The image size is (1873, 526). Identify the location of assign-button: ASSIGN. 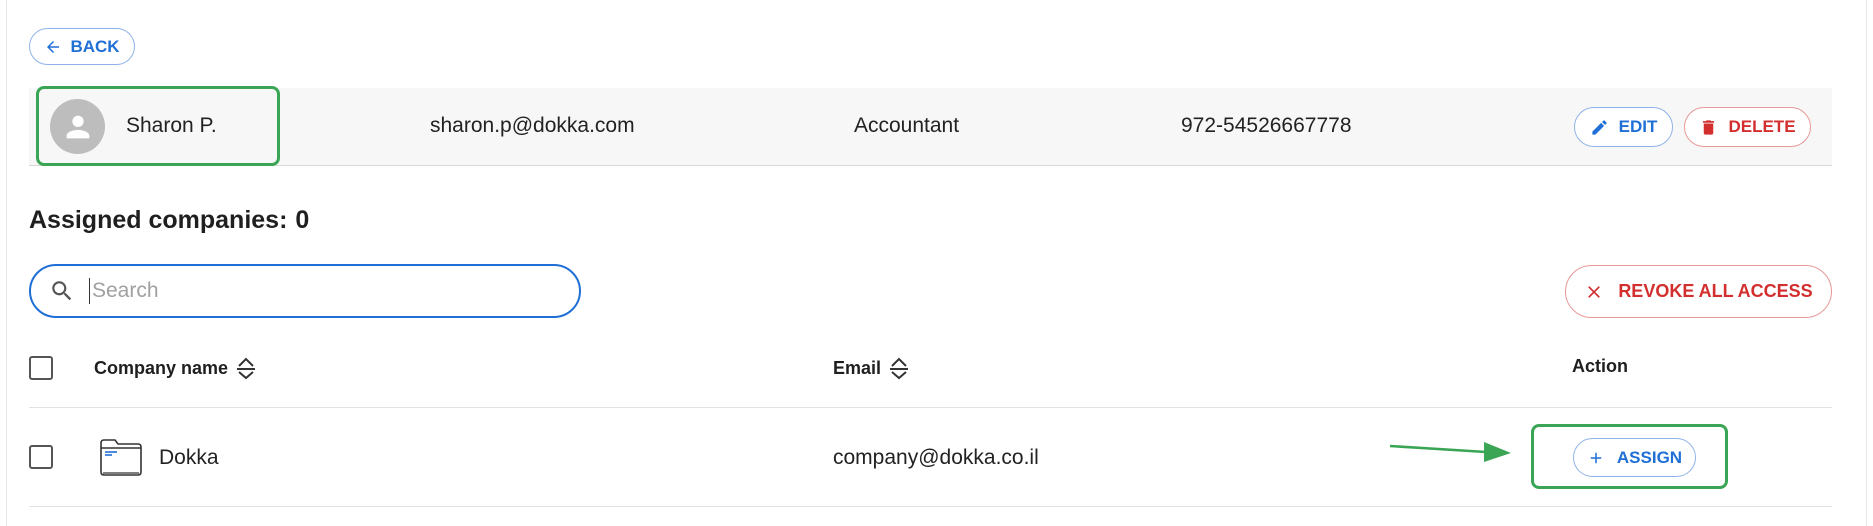
(1634, 457).